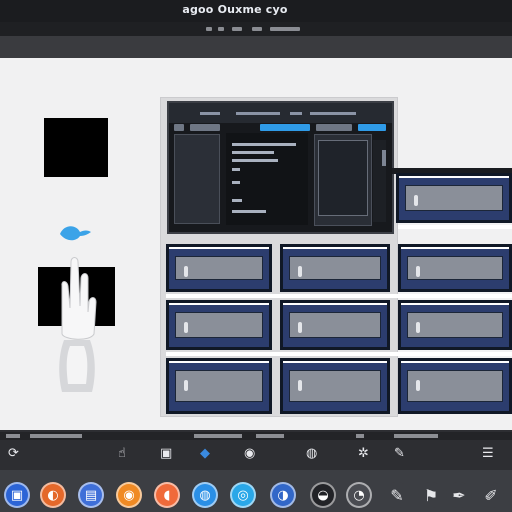 This screenshot has width=512, height=512. What do you see at coordinates (197, 179) in the screenshot?
I see `preview-sidebar` at bounding box center [197, 179].